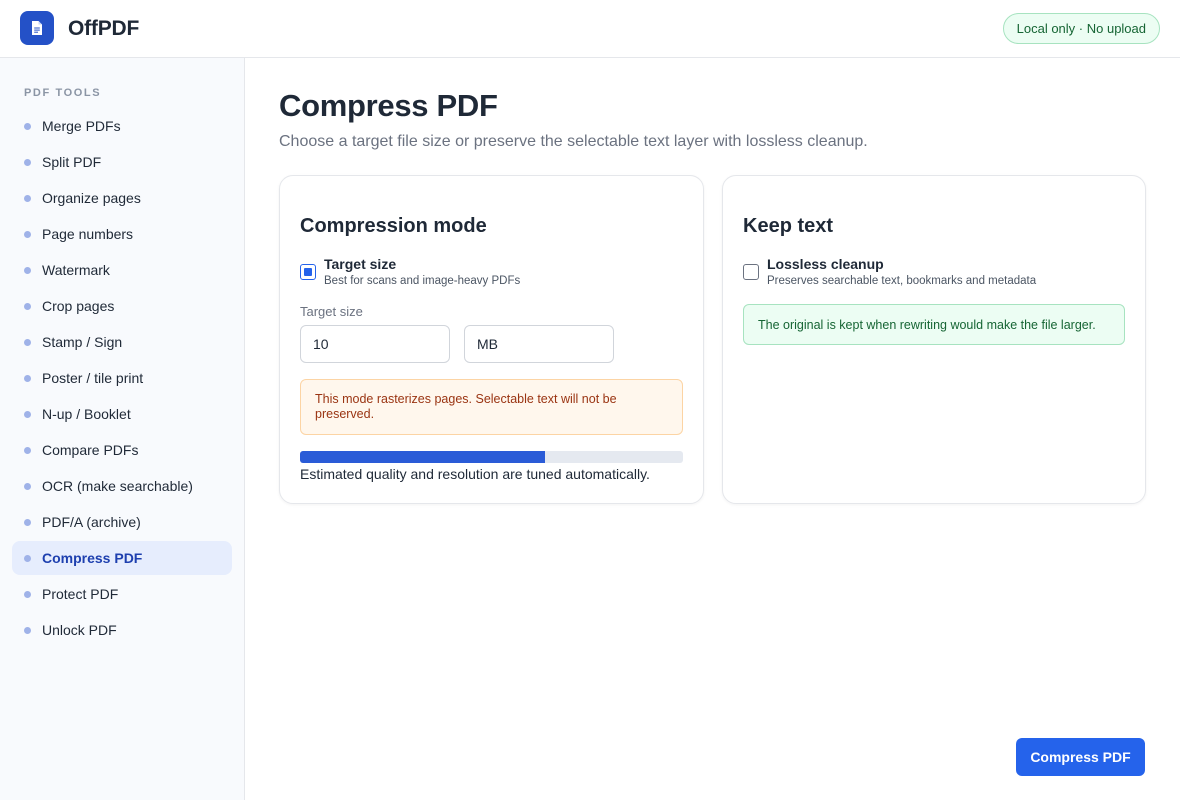  I want to click on sidebar-item-label: Page numbers, so click(88, 234).